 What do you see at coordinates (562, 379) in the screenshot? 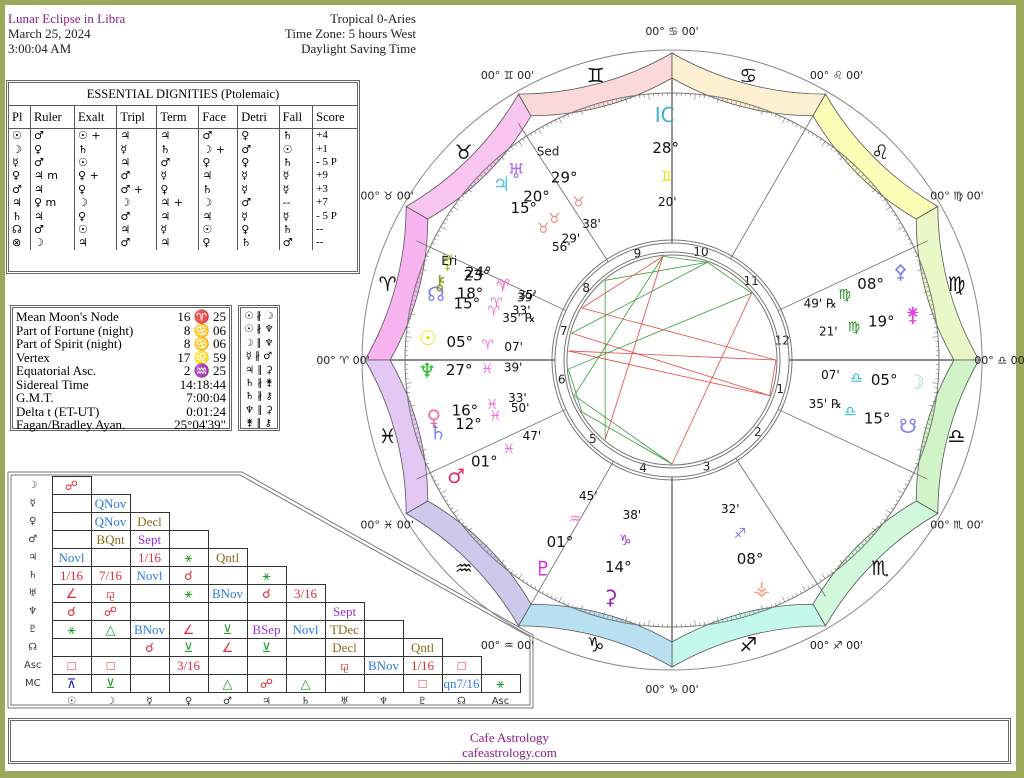
I see `house-number: 6` at bounding box center [562, 379].